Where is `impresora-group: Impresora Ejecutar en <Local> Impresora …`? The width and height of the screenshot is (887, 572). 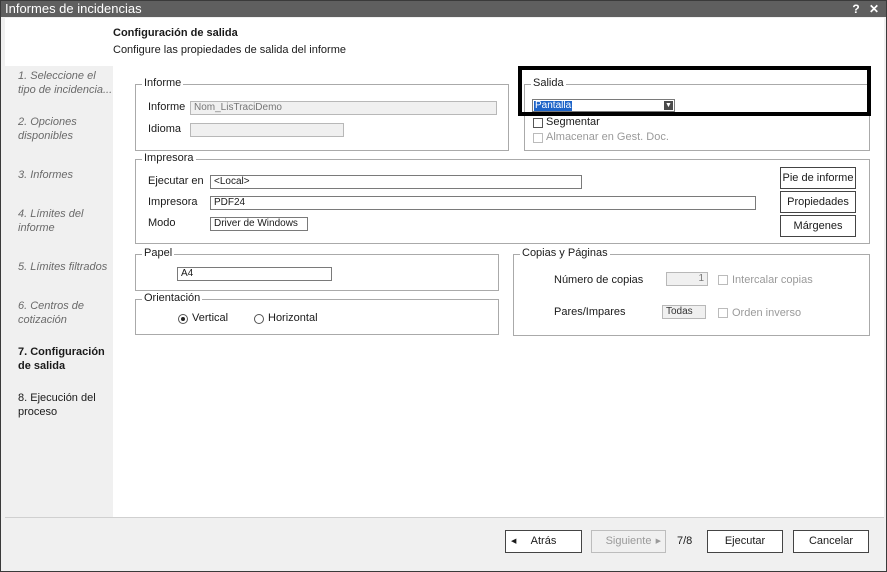 impresora-group: Impresora Ejecutar en <Local> Impresora … is located at coordinates (502, 198).